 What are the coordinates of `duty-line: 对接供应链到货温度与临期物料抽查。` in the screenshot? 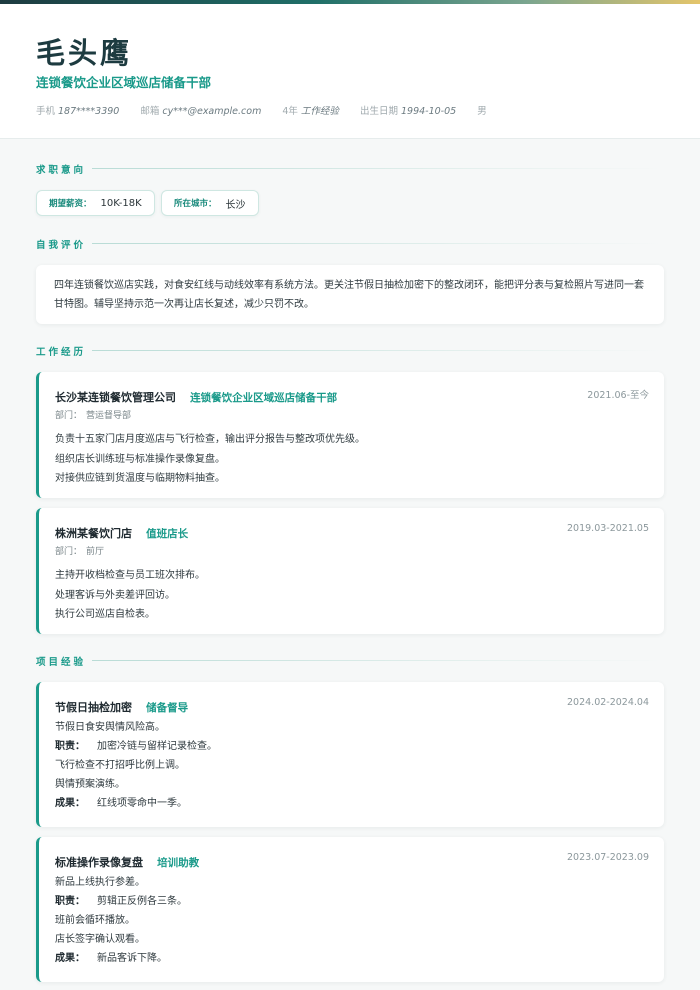 It's located at (140, 478).